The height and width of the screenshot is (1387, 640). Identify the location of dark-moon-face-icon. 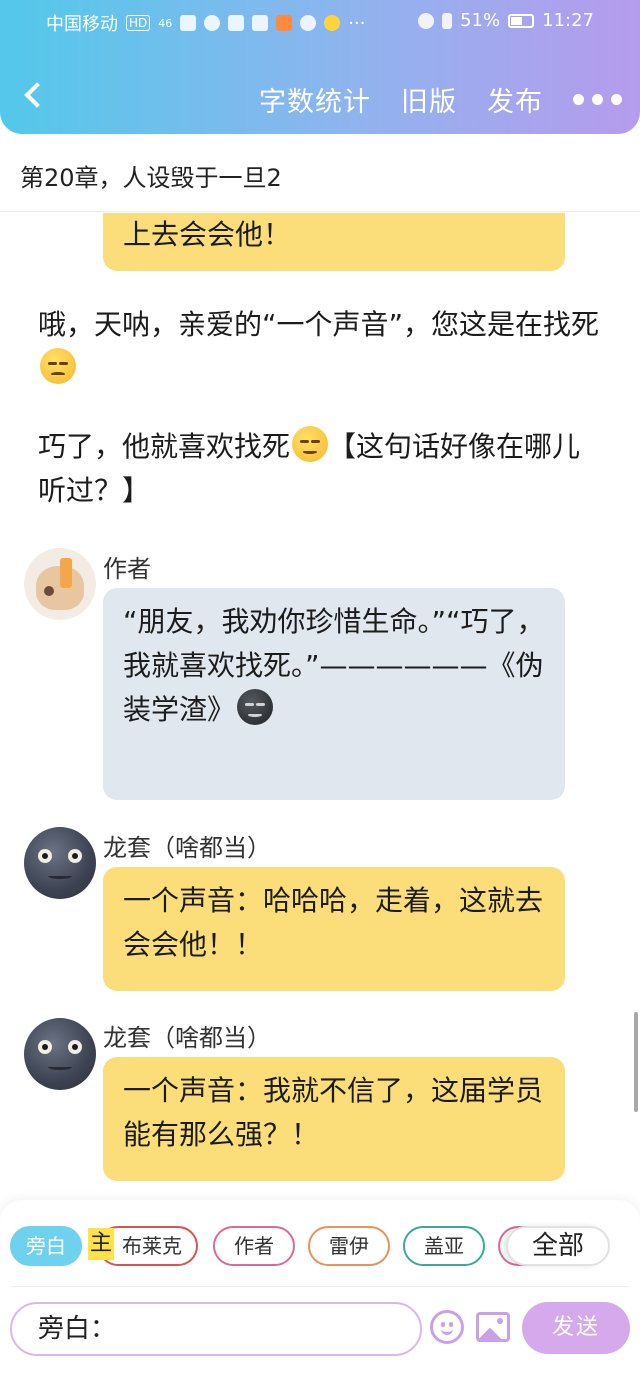
(255, 707).